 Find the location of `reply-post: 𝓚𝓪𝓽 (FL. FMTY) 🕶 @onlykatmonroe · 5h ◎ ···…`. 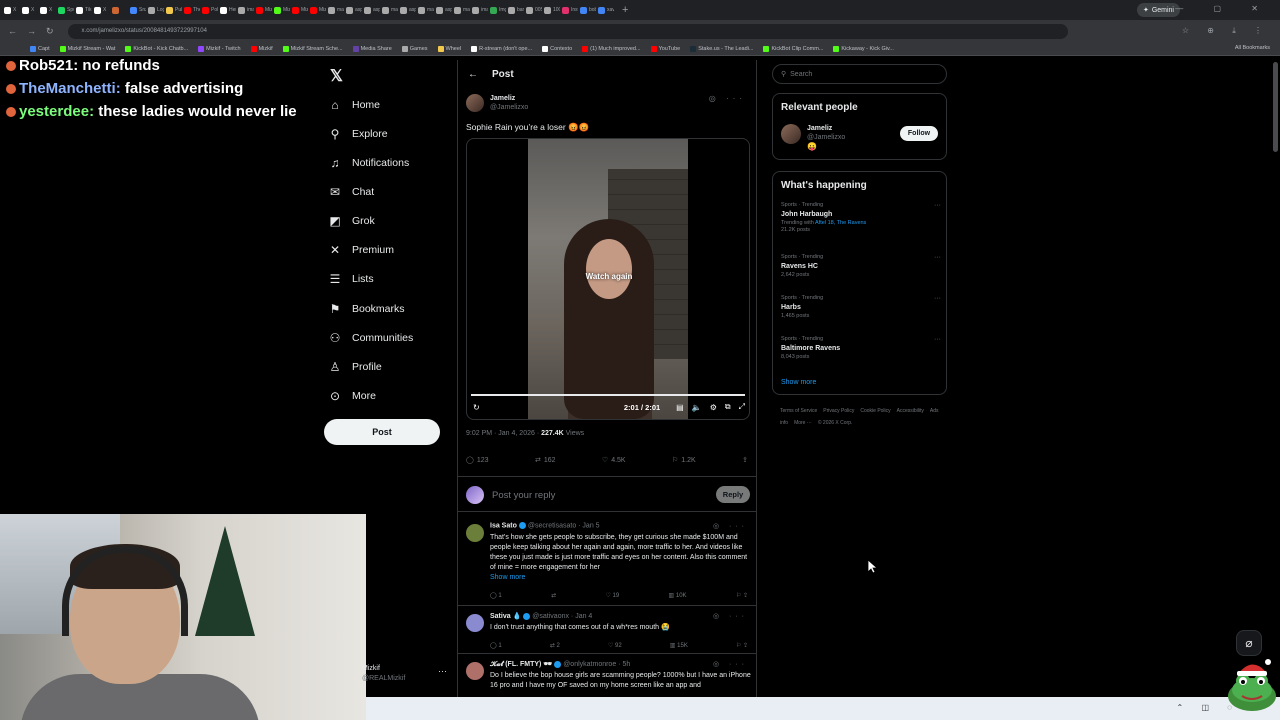

reply-post: 𝓚𝓪𝓽 (FL. FMTY) 🕶 @onlykatmonroe · 5h ◎ ···… is located at coordinates (607, 677).